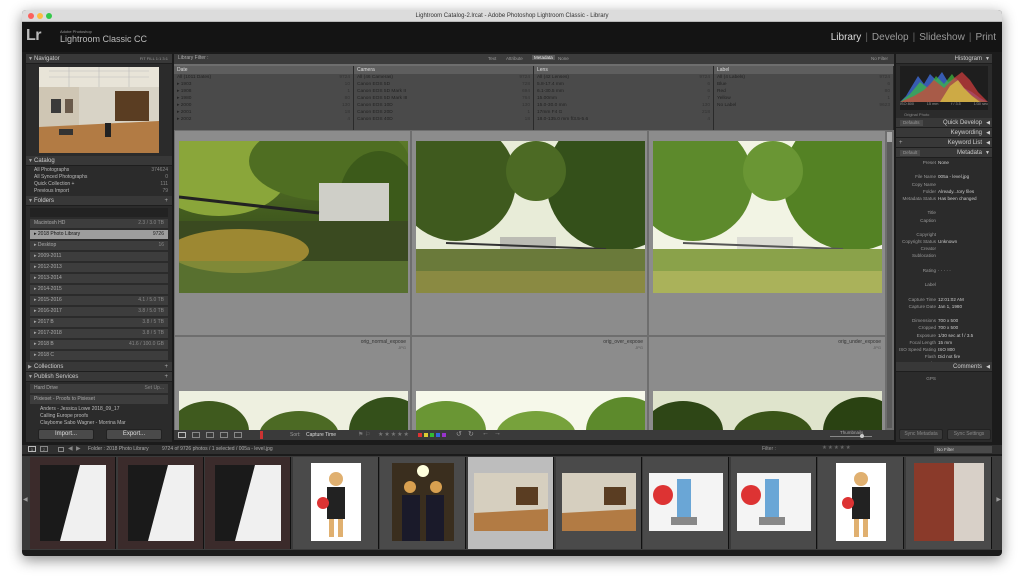 This screenshot has width=1024, height=584. I want to click on keyword-list-header: + Keyword List ◀, so click(944, 143).